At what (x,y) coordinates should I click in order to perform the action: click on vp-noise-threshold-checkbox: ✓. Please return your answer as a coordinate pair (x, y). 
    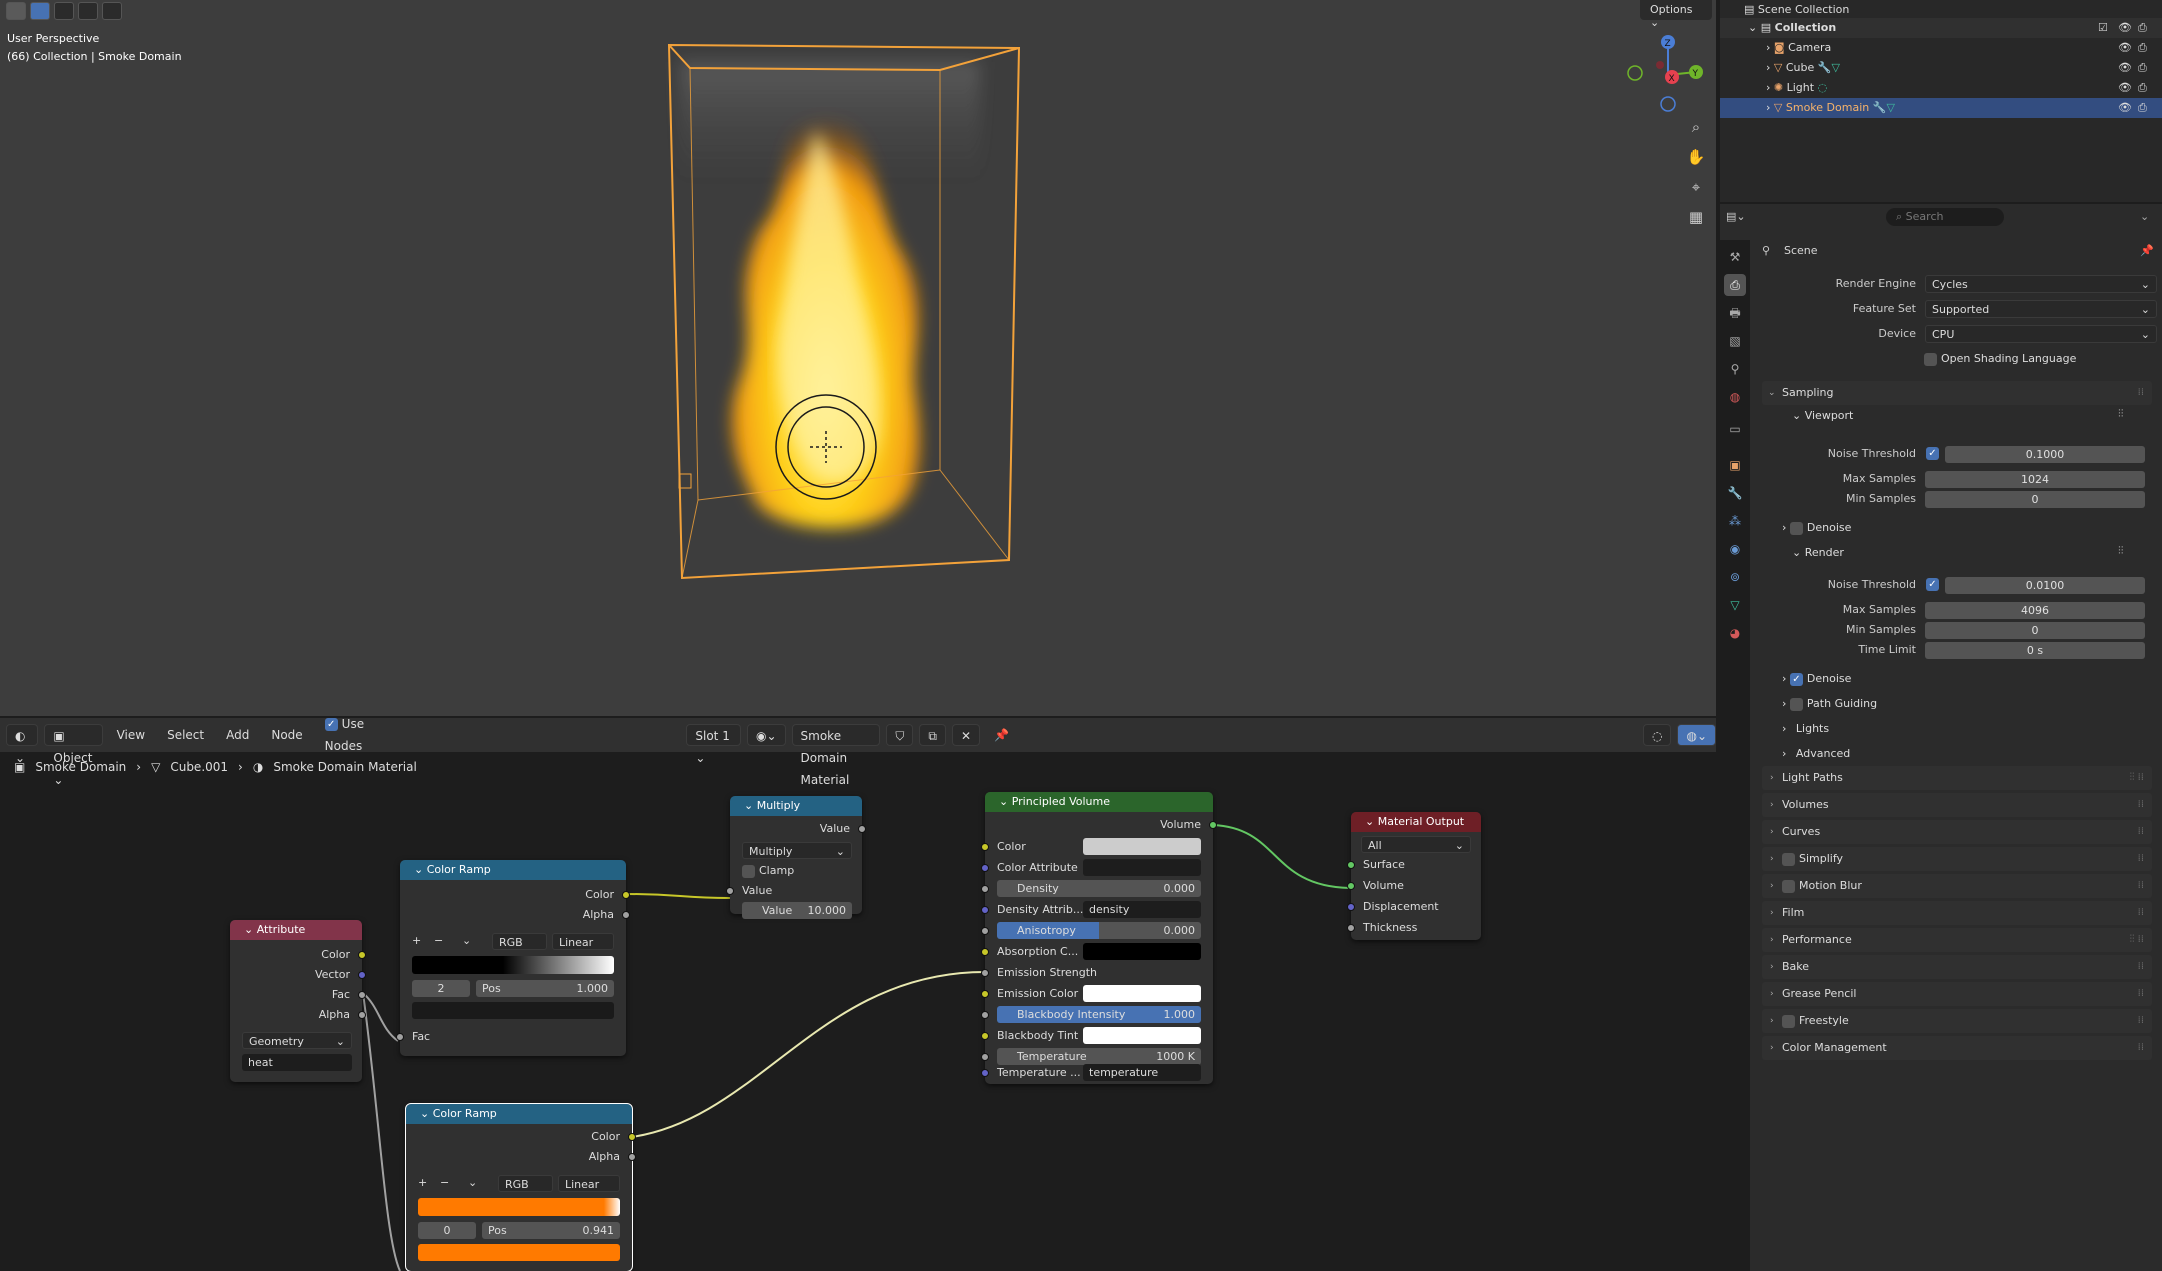
    Looking at the image, I should click on (1932, 453).